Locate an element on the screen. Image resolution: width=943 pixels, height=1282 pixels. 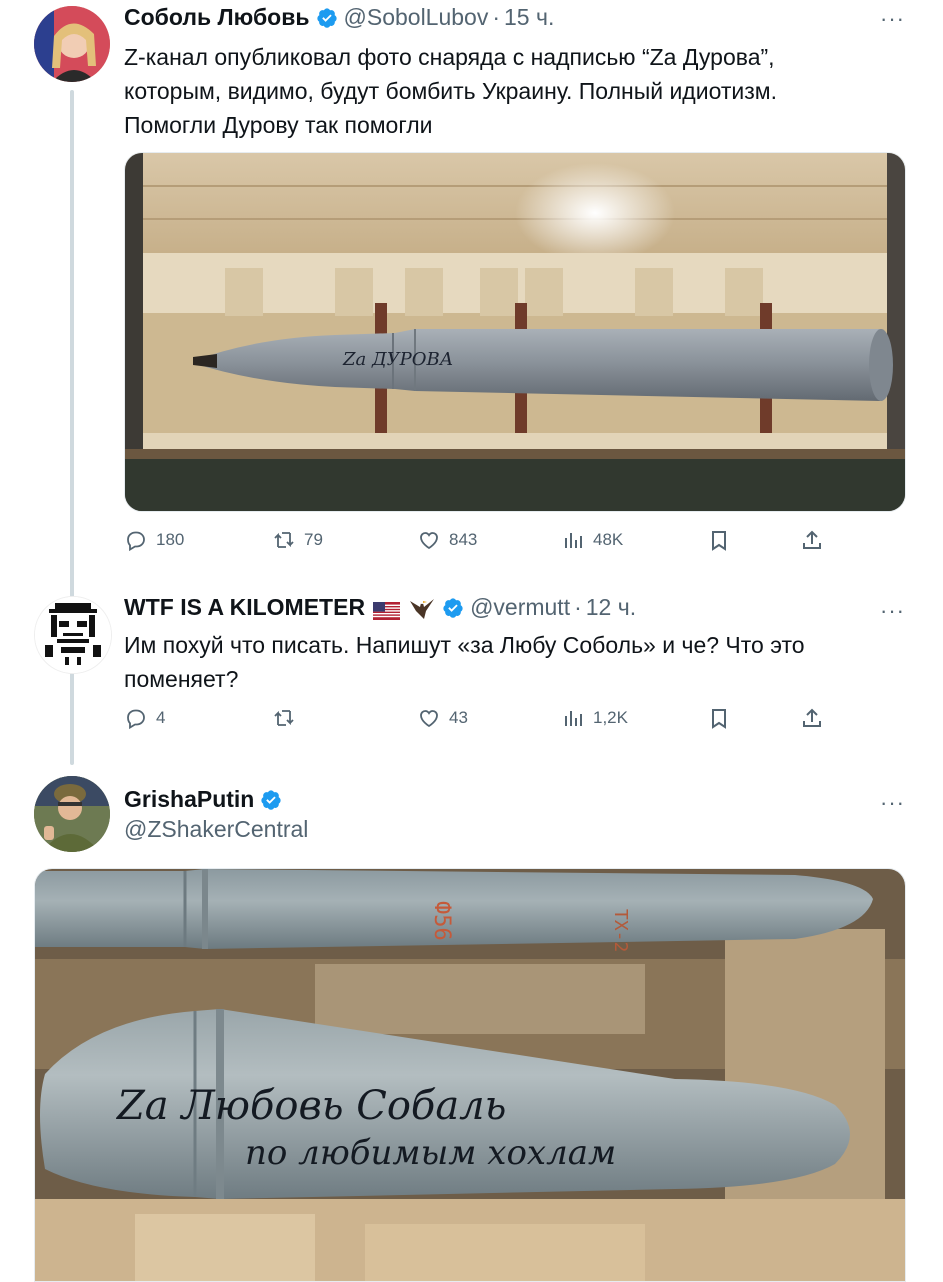
tweet-header: WTF IS A KILOMETER @vermutt · 12 ч. is located at coordinates (380, 607).